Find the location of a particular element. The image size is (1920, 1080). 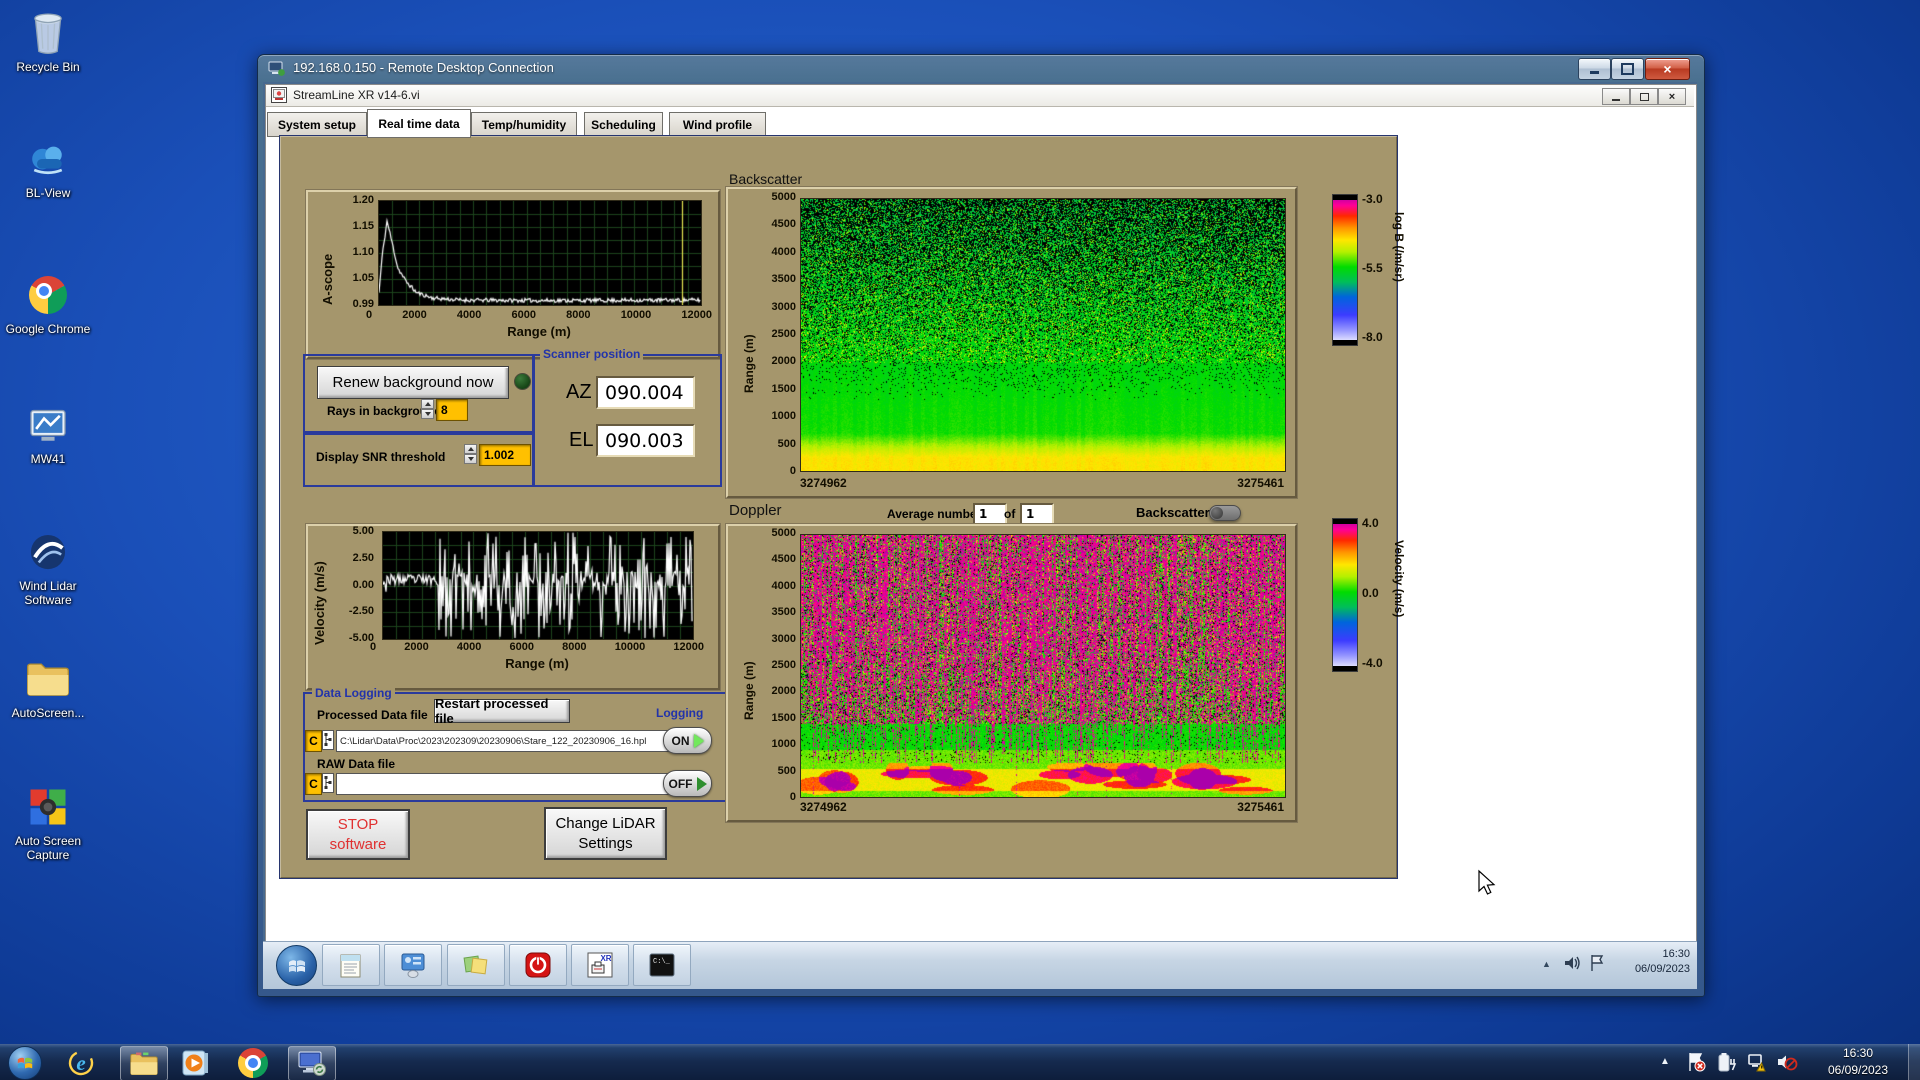

mw41-icon is located at coordinates (48, 425).